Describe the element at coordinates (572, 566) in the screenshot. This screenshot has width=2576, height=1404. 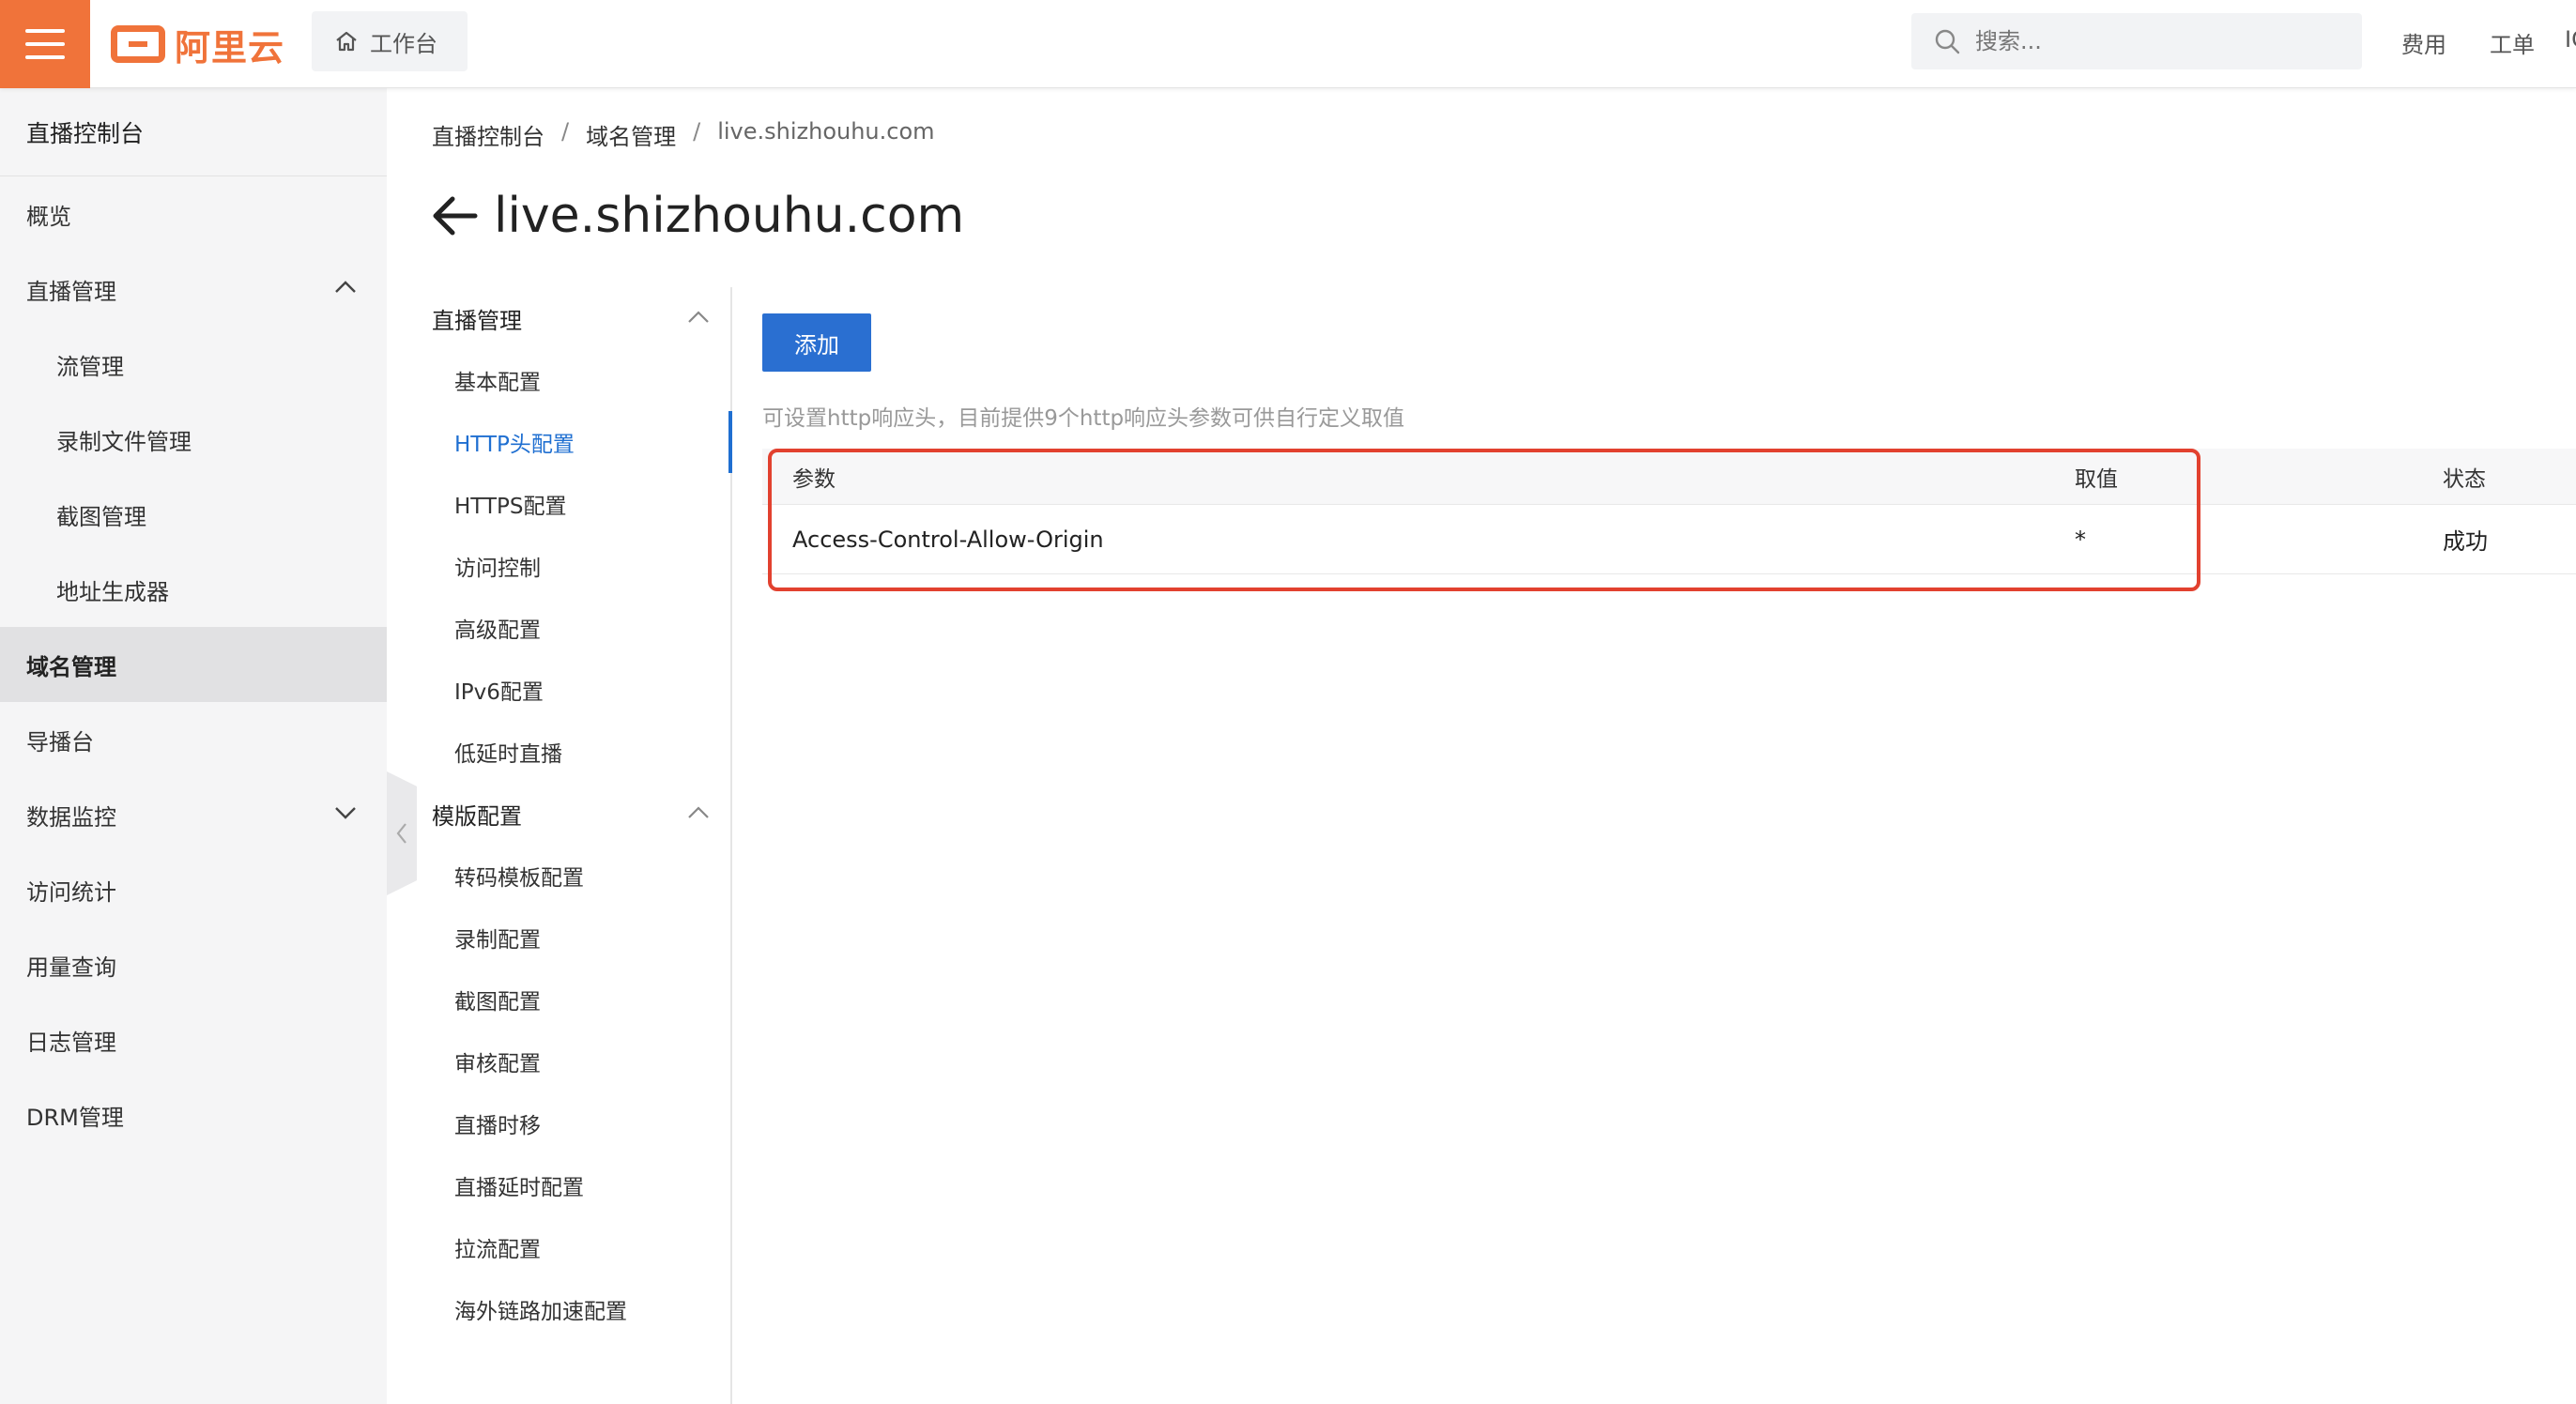
I see `subnav-item-access-control: 访问控制` at that location.